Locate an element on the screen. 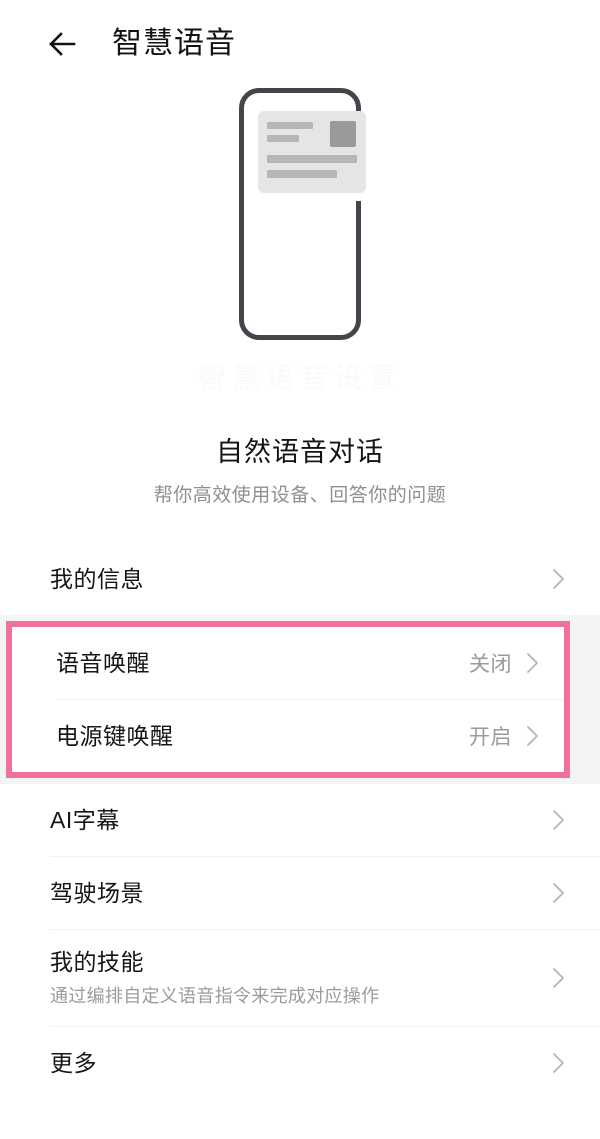 The height and width of the screenshot is (1139, 600). phone-illustration is located at coordinates (302, 214).